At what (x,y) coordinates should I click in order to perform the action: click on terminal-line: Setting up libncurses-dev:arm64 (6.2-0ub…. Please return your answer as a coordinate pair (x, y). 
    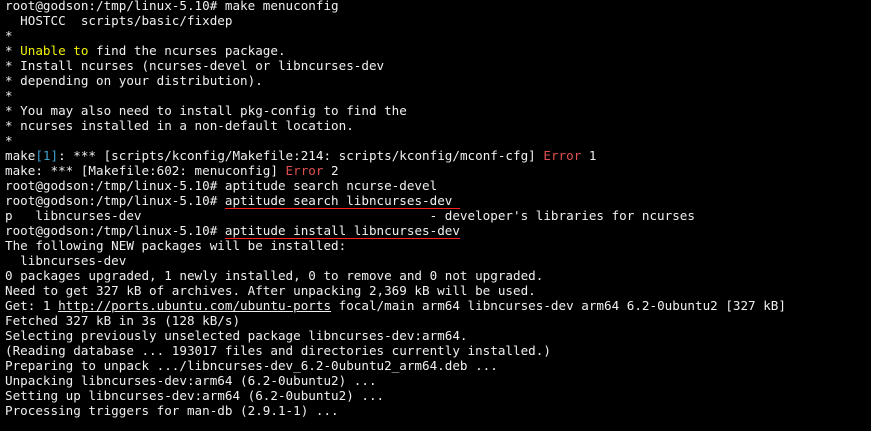
    Looking at the image, I should click on (438, 395).